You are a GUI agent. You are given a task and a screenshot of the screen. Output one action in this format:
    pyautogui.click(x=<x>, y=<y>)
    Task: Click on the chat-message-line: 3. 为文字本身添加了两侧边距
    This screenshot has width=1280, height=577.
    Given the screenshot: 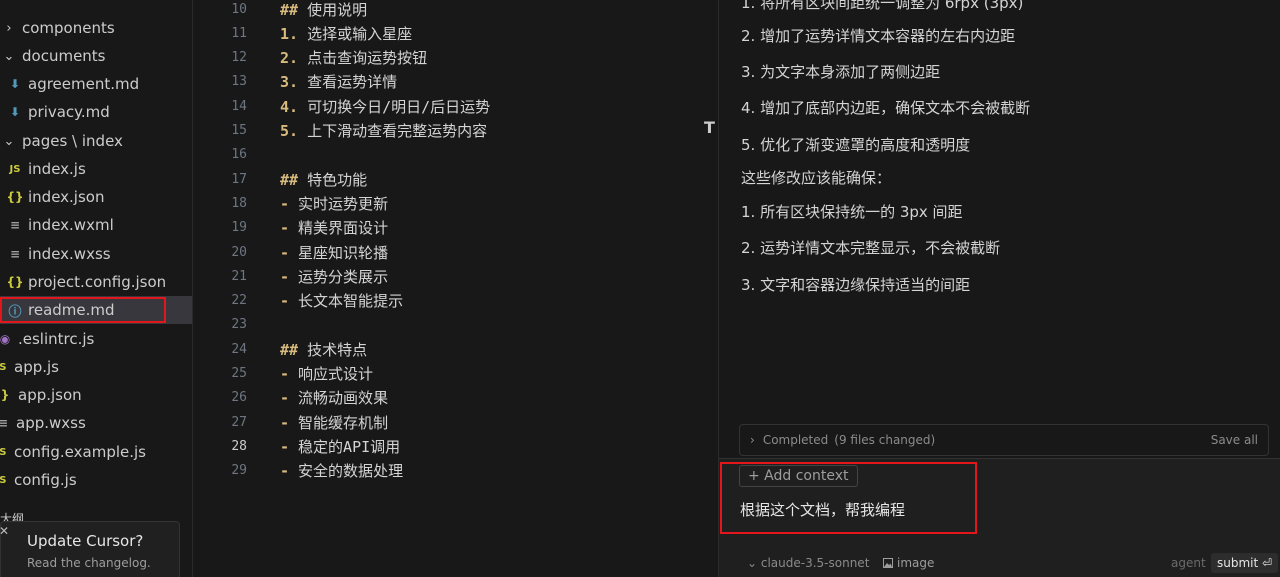 What is the action you would take?
    pyautogui.click(x=841, y=72)
    